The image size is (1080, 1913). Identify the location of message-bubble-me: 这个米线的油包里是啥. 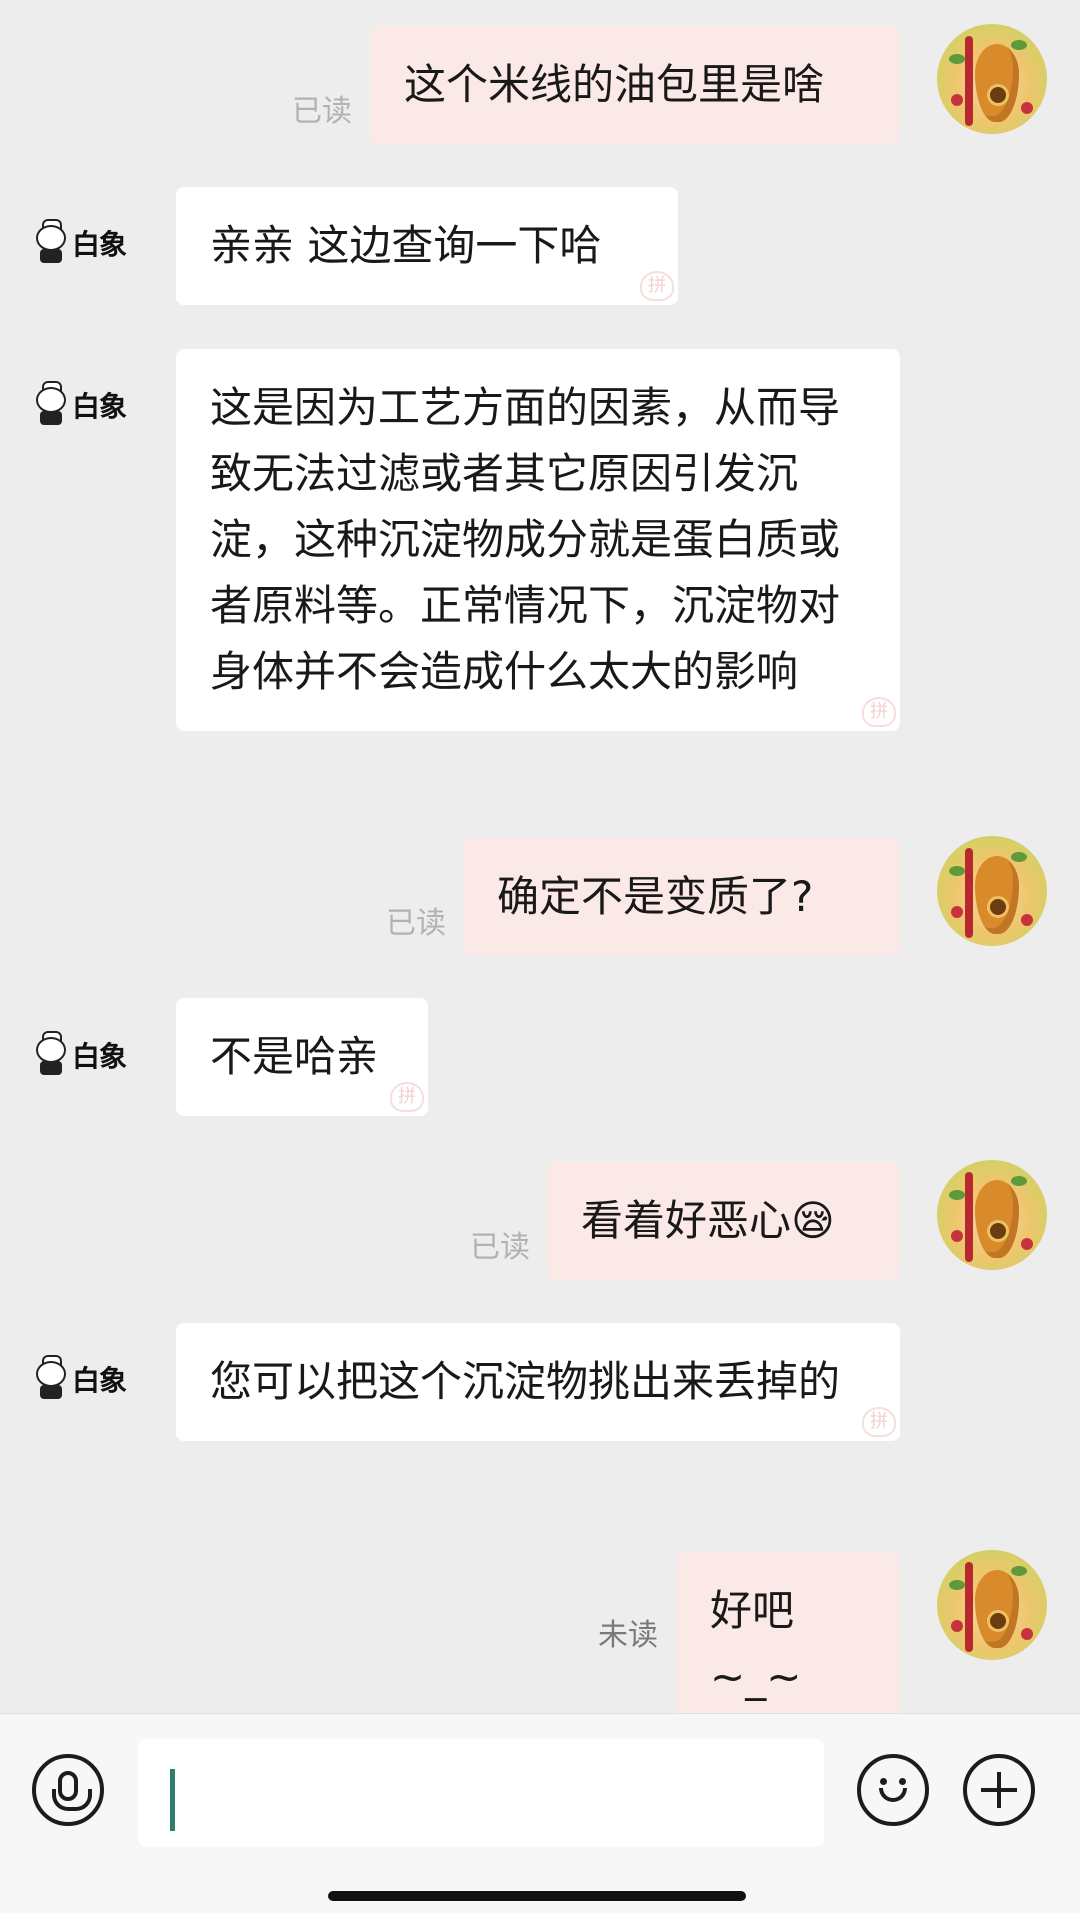
(635, 85).